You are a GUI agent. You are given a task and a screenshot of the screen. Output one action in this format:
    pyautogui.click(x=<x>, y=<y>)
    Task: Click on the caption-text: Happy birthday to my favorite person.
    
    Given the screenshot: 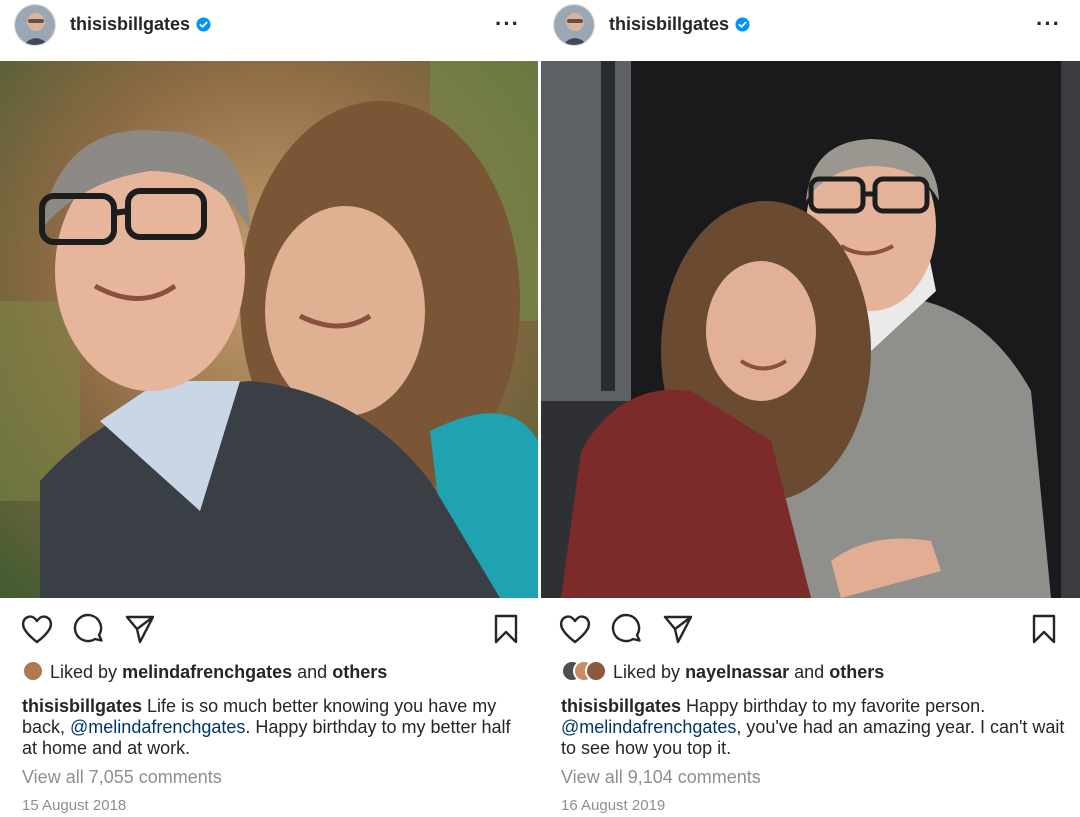 What is the action you would take?
    pyautogui.click(x=833, y=706)
    